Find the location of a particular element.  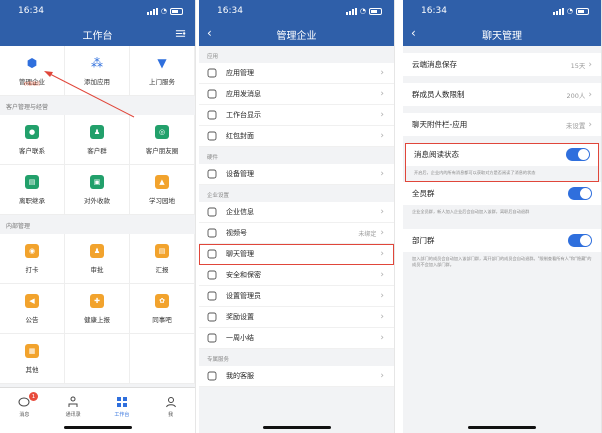

section-header: 企业设置 is located at coordinates (218, 196).